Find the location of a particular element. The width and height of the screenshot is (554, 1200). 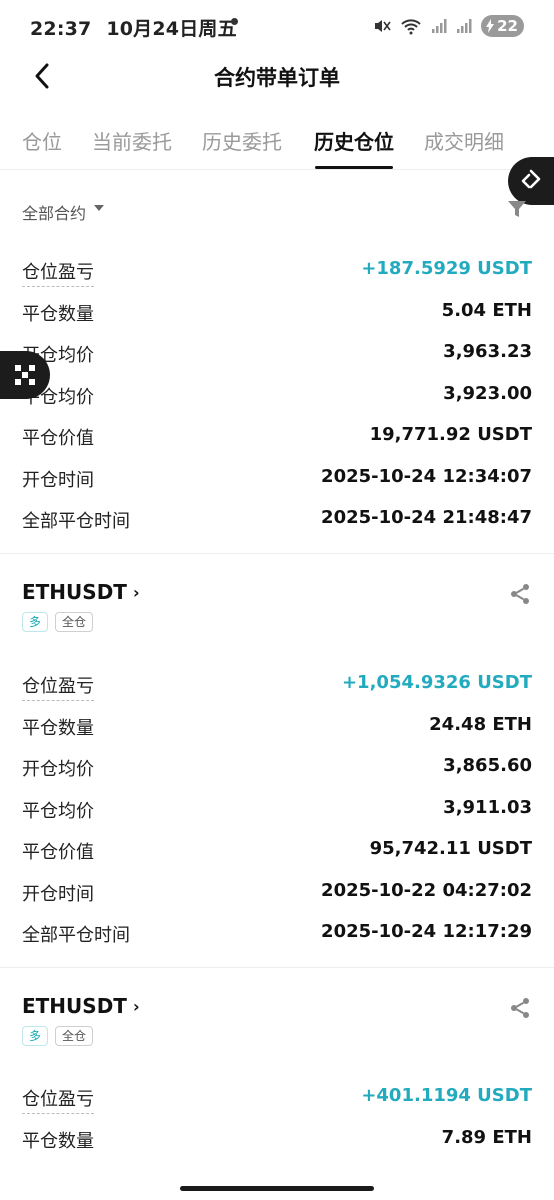

value-close-time: 2025-10-24 12:17:29 is located at coordinates (426, 931).